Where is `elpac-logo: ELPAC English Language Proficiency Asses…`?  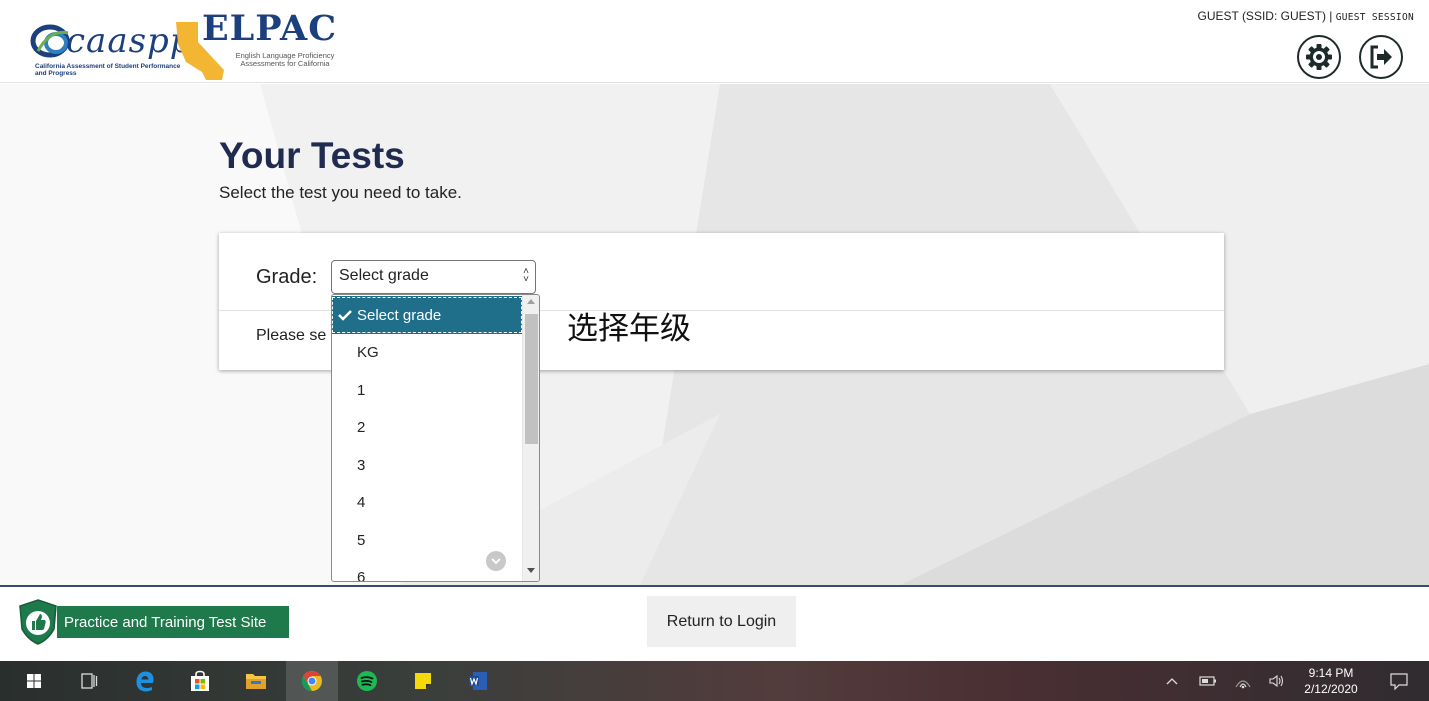
elpac-logo: ELPAC English Language Proficiency Asses… is located at coordinates (267, 46).